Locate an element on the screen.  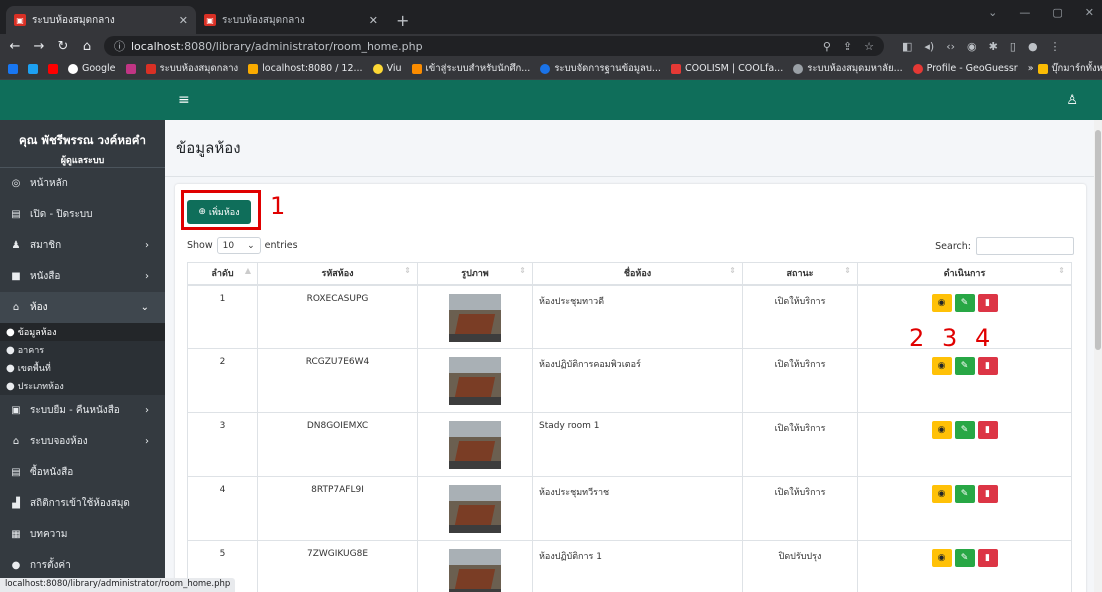
extensions-puzzle-icon: ✱ is located at coordinates (993, 46).